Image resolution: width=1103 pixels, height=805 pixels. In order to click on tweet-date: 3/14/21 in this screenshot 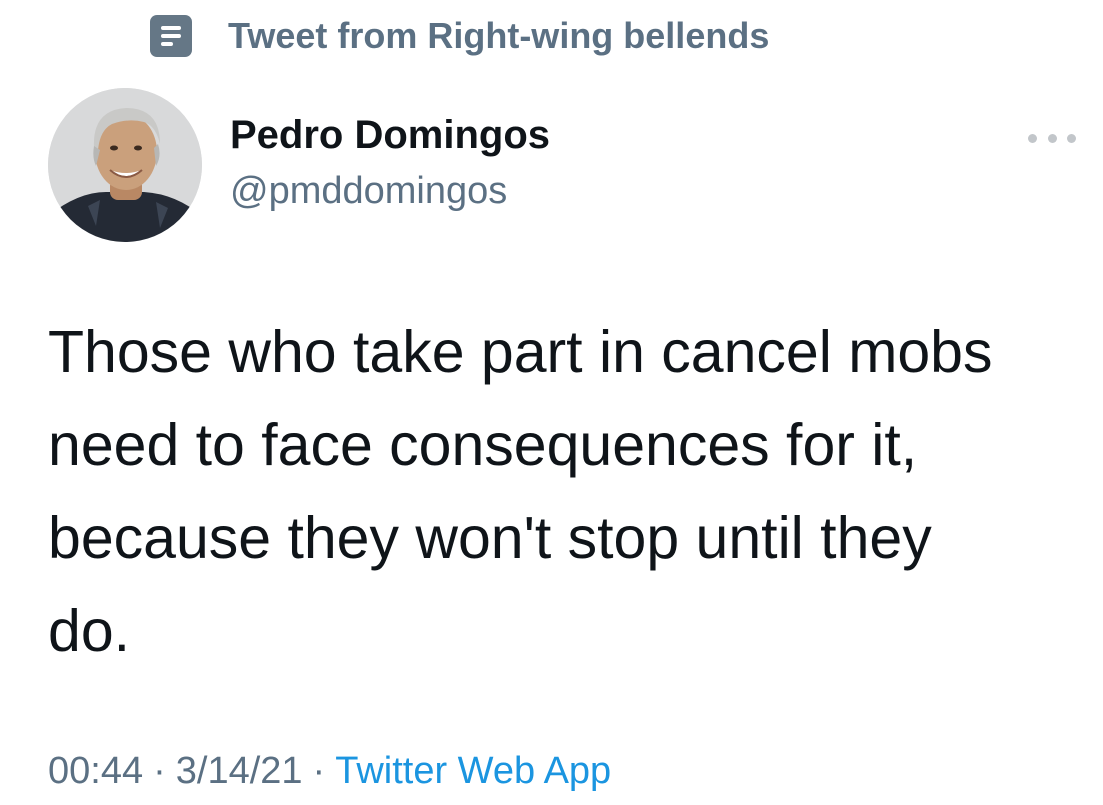, I will do `click(239, 771)`.